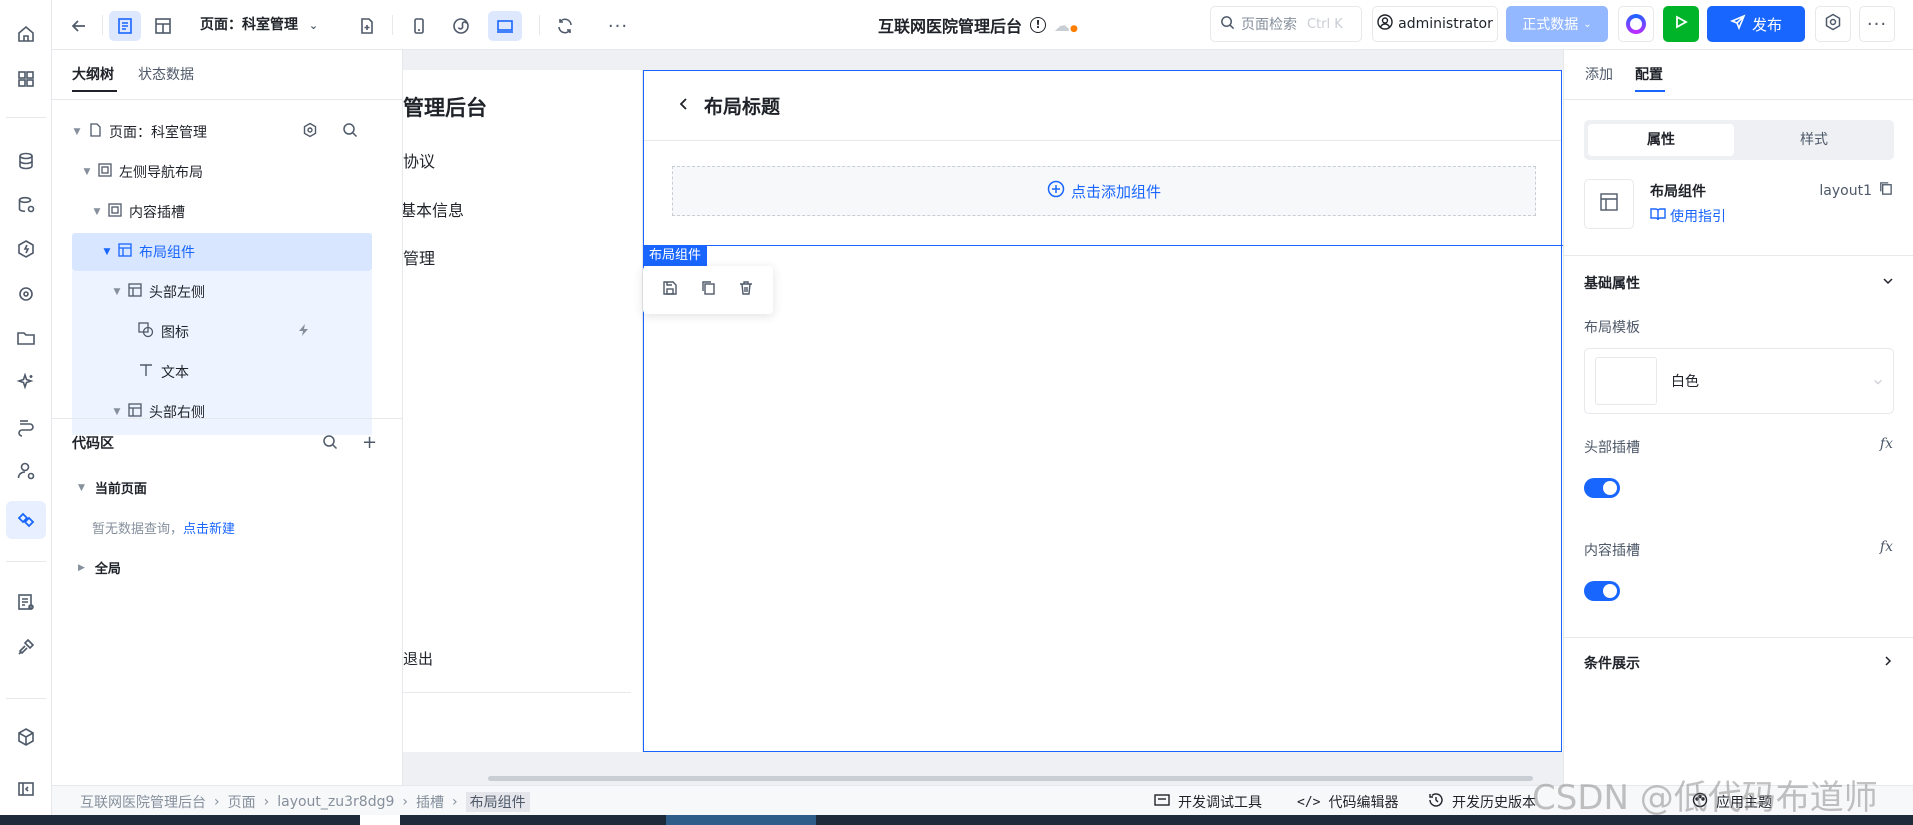 Image resolution: width=1913 pixels, height=825 pixels. I want to click on ai-assistant-button, so click(1636, 24).